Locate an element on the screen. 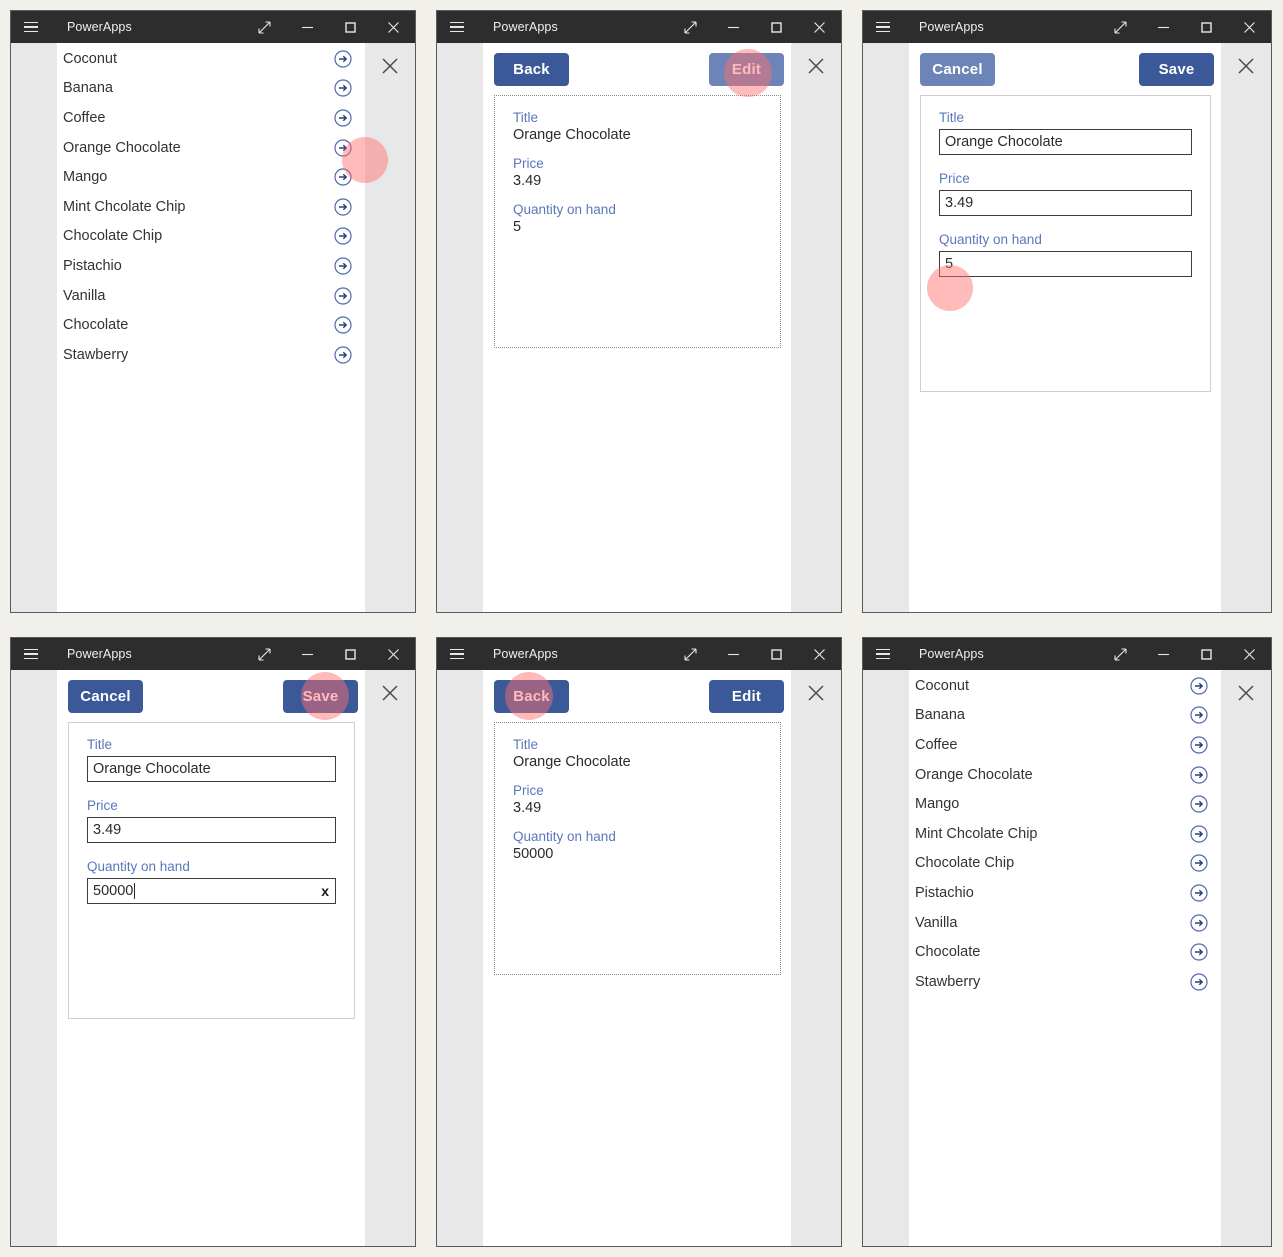 Image resolution: width=1283 pixels, height=1257 pixels. title-input-value: Orange Chocolate is located at coordinates (152, 769).